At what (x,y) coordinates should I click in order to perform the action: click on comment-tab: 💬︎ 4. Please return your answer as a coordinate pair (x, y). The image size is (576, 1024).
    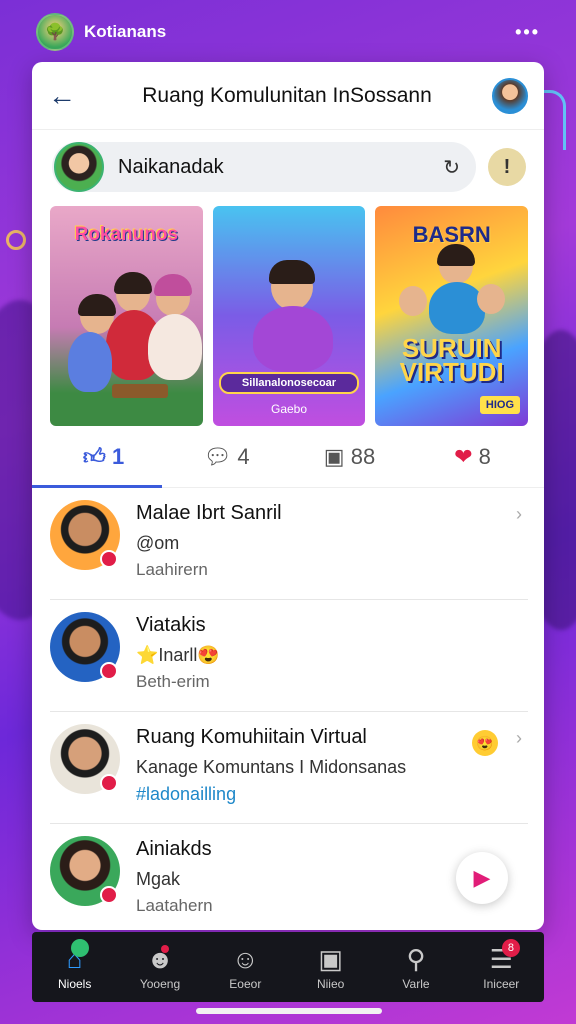
    Looking at the image, I should click on (226, 457).